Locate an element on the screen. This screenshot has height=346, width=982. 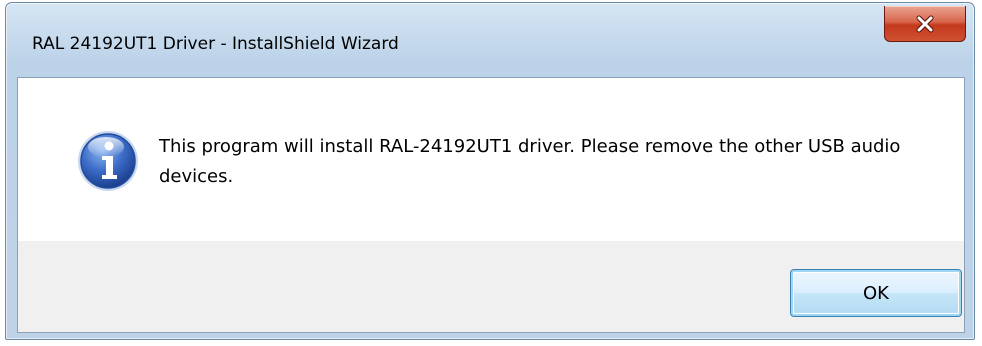
ok-button: OK is located at coordinates (876, 293).